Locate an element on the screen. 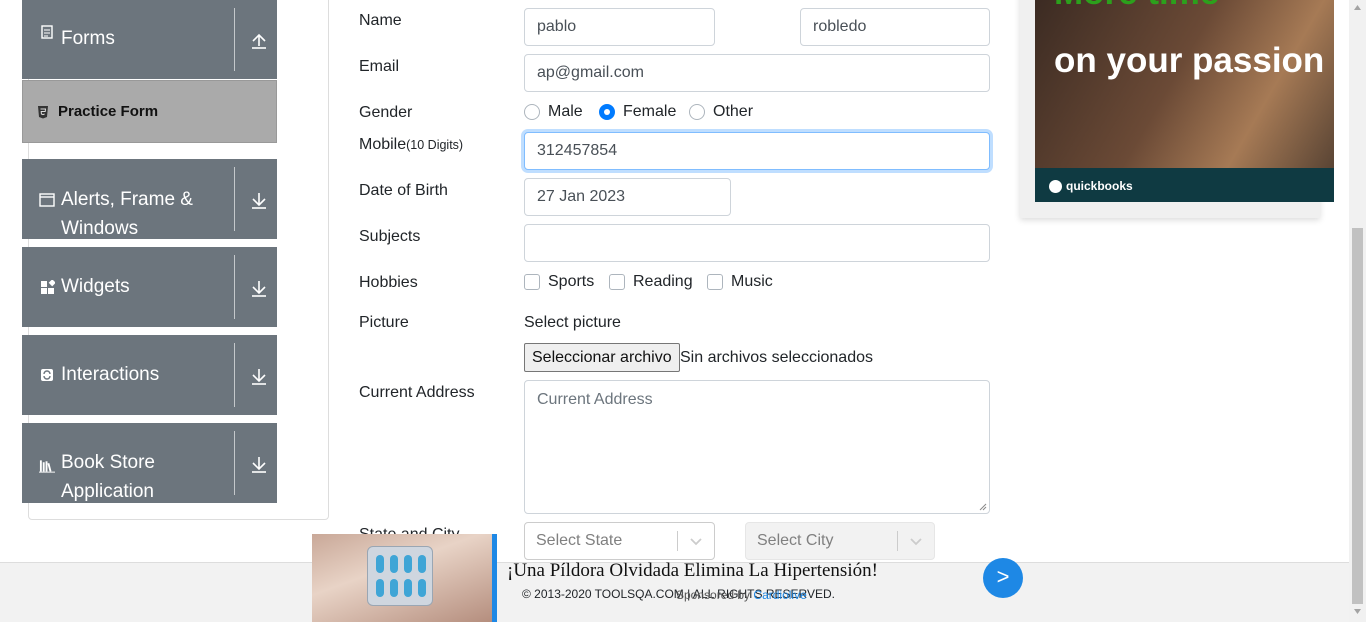  sidebar-item-label: Practice Form is located at coordinates (108, 111).